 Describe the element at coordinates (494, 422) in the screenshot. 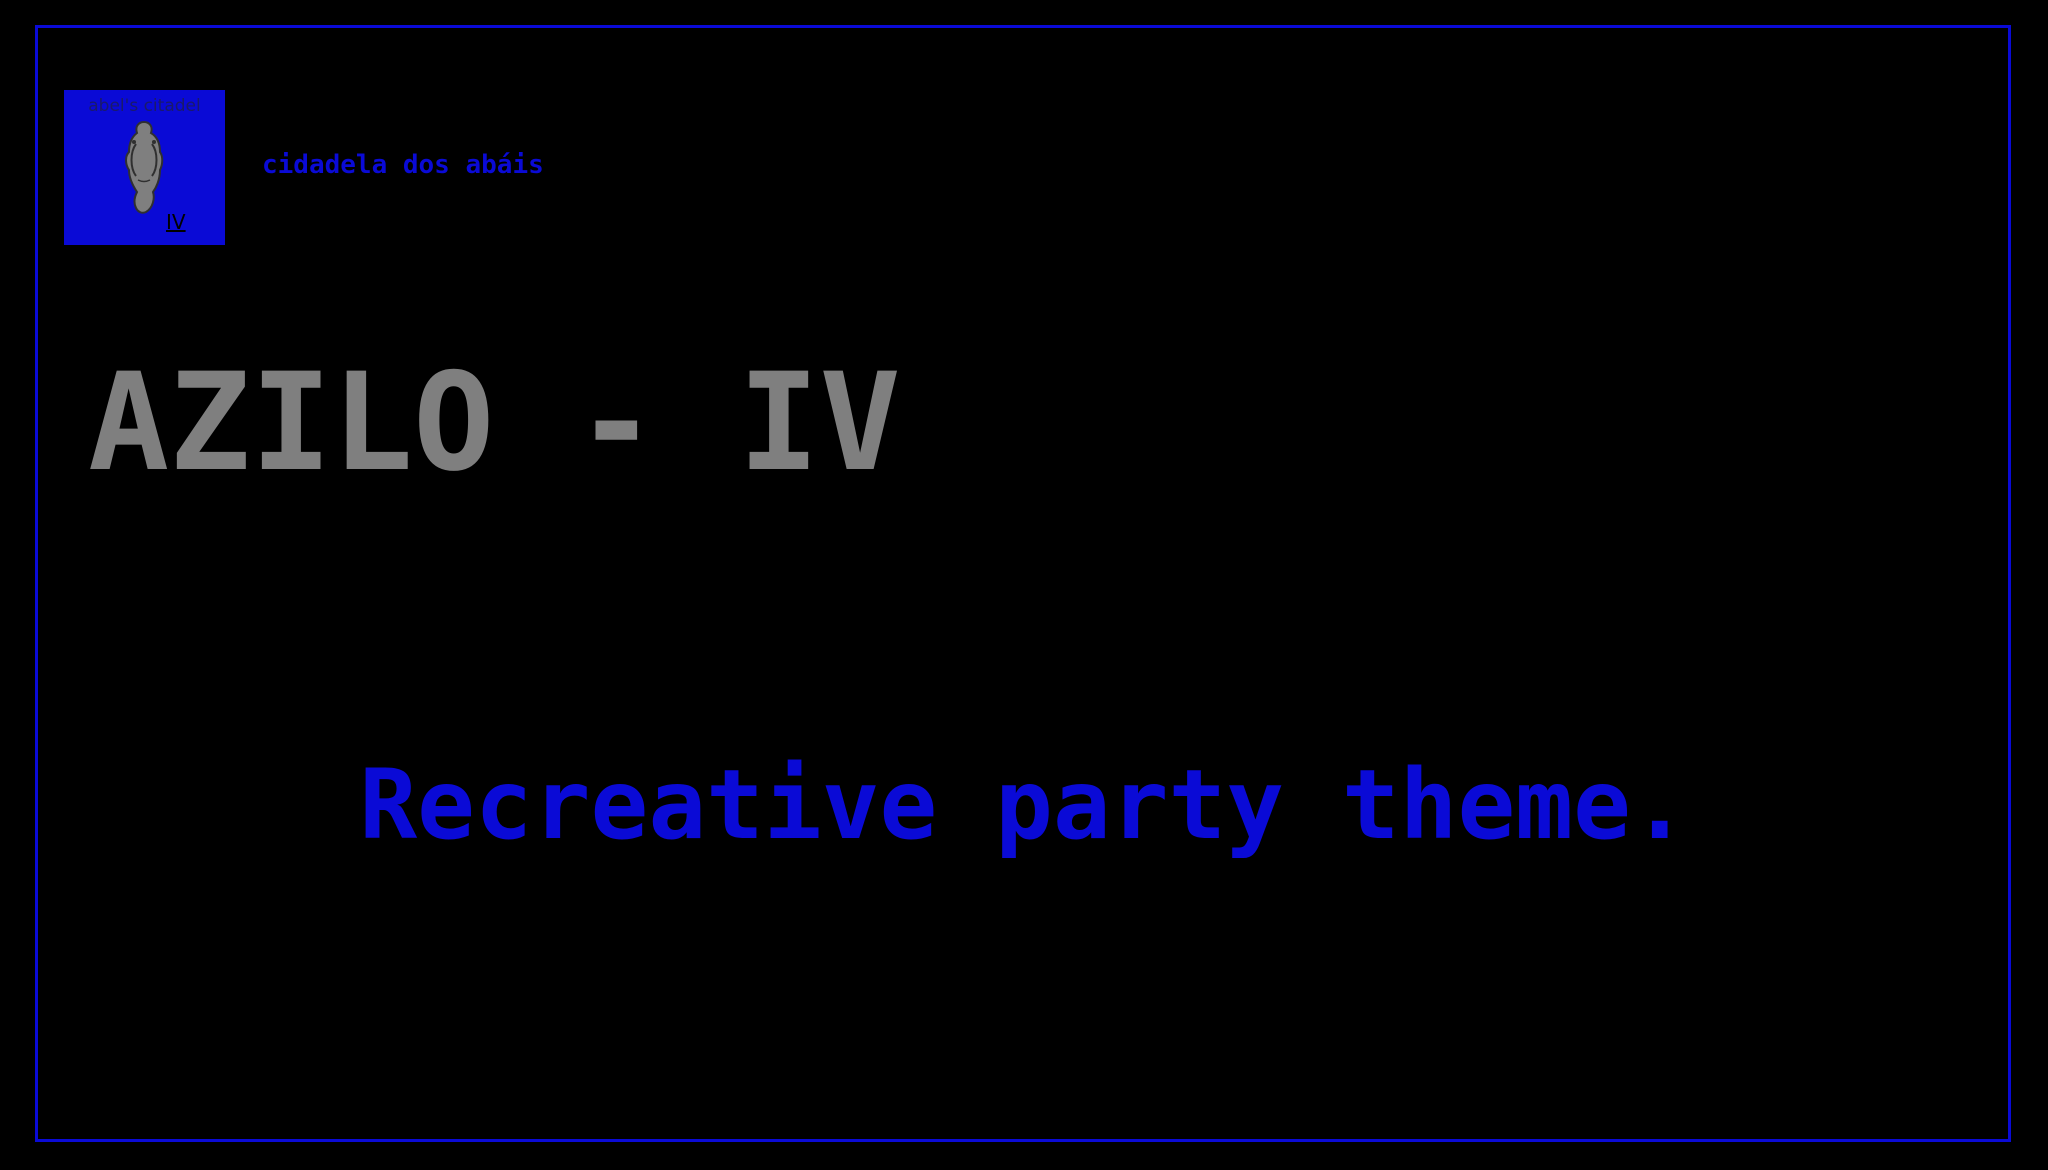

I see `page-title: AZILO - IV` at that location.